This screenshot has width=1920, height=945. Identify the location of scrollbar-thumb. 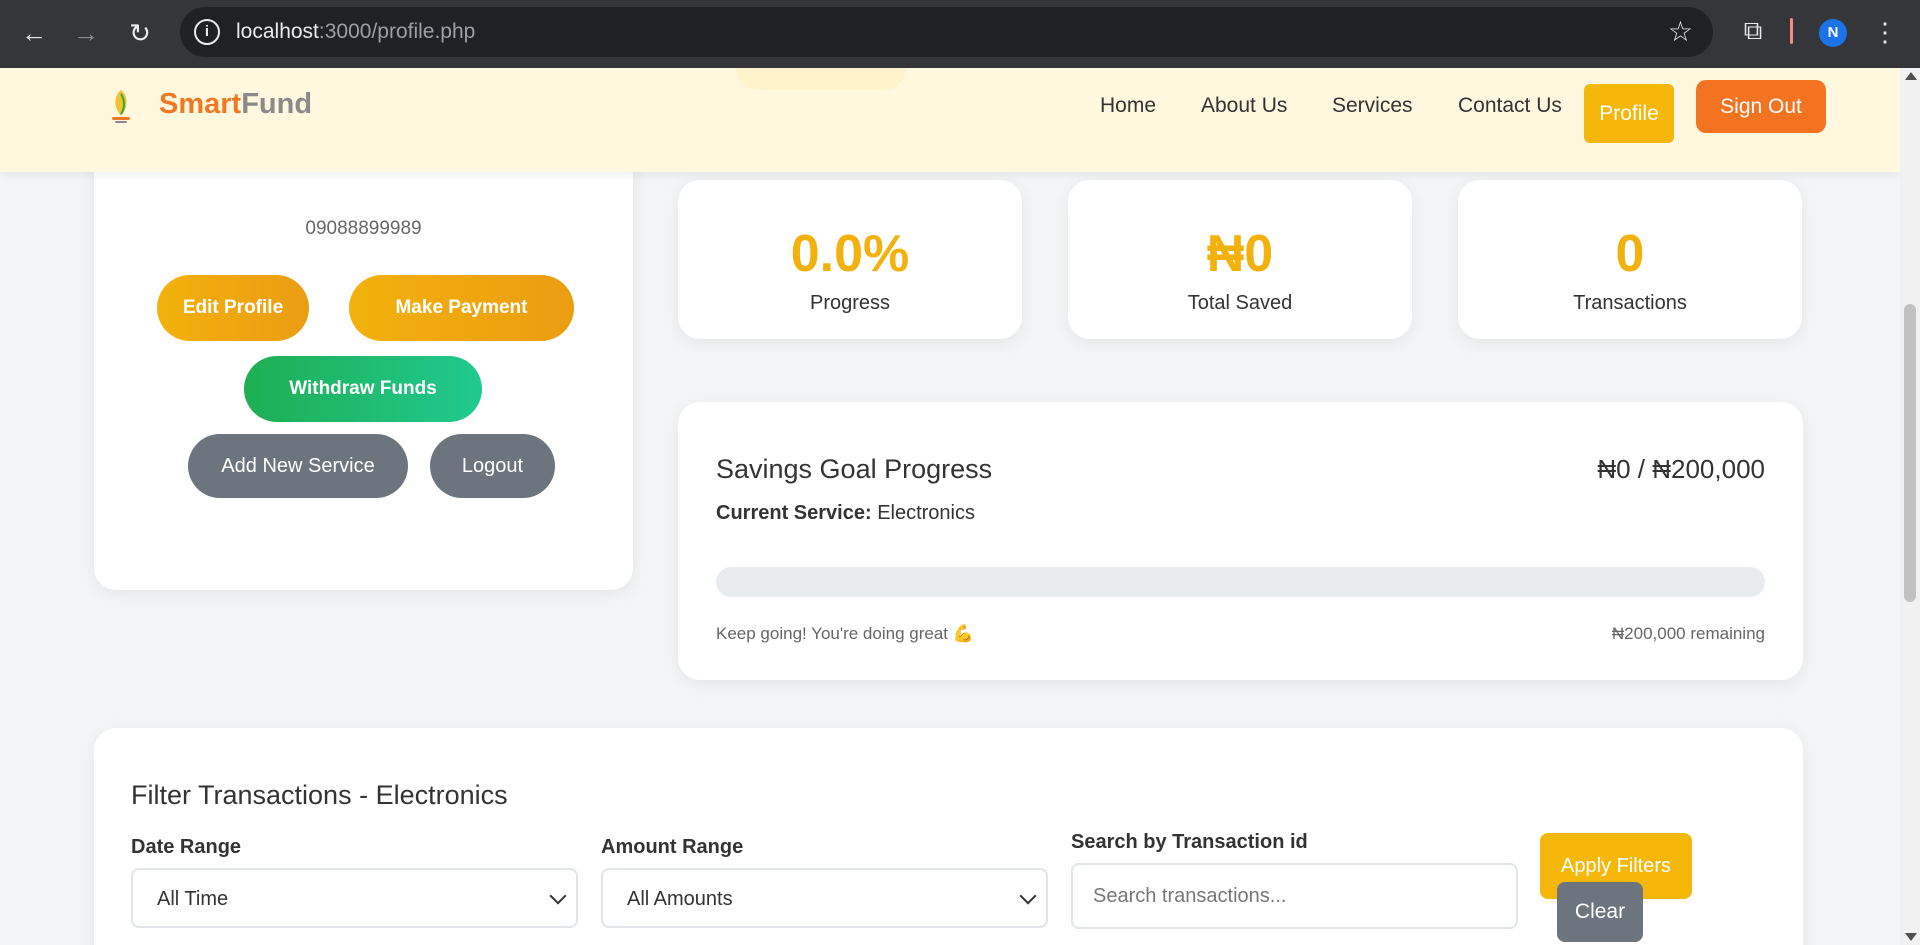
(1910, 453).